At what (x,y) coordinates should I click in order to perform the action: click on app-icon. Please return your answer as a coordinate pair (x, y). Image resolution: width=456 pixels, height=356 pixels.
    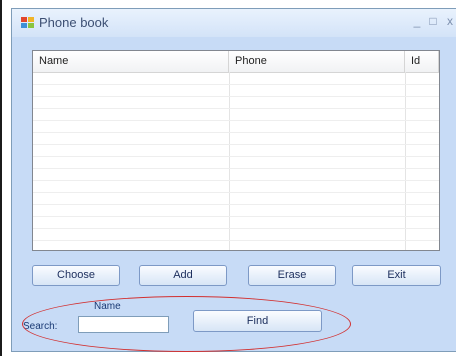
    Looking at the image, I should click on (28, 23).